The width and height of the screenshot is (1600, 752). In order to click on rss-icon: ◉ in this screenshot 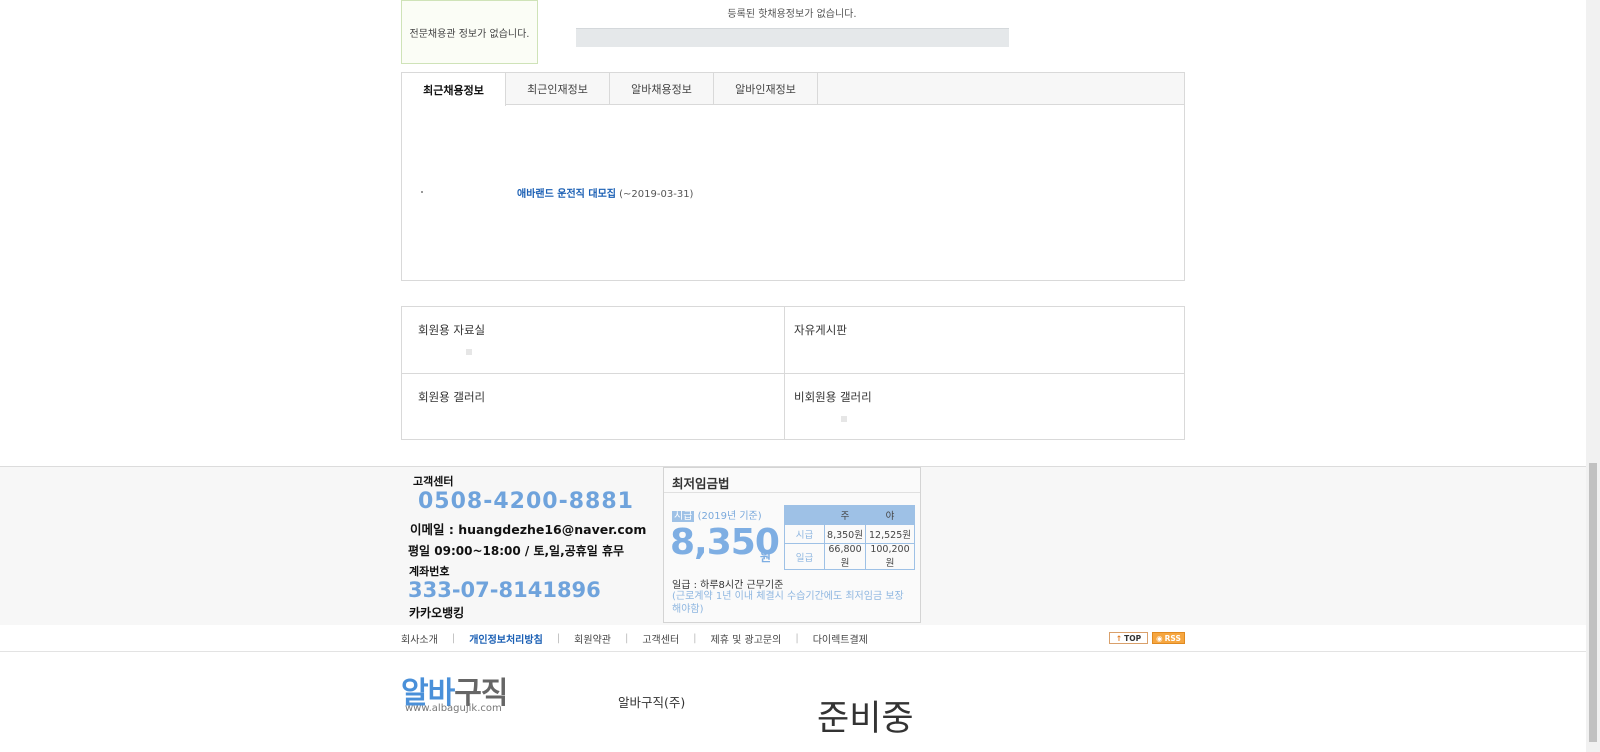, I will do `click(1159, 638)`.